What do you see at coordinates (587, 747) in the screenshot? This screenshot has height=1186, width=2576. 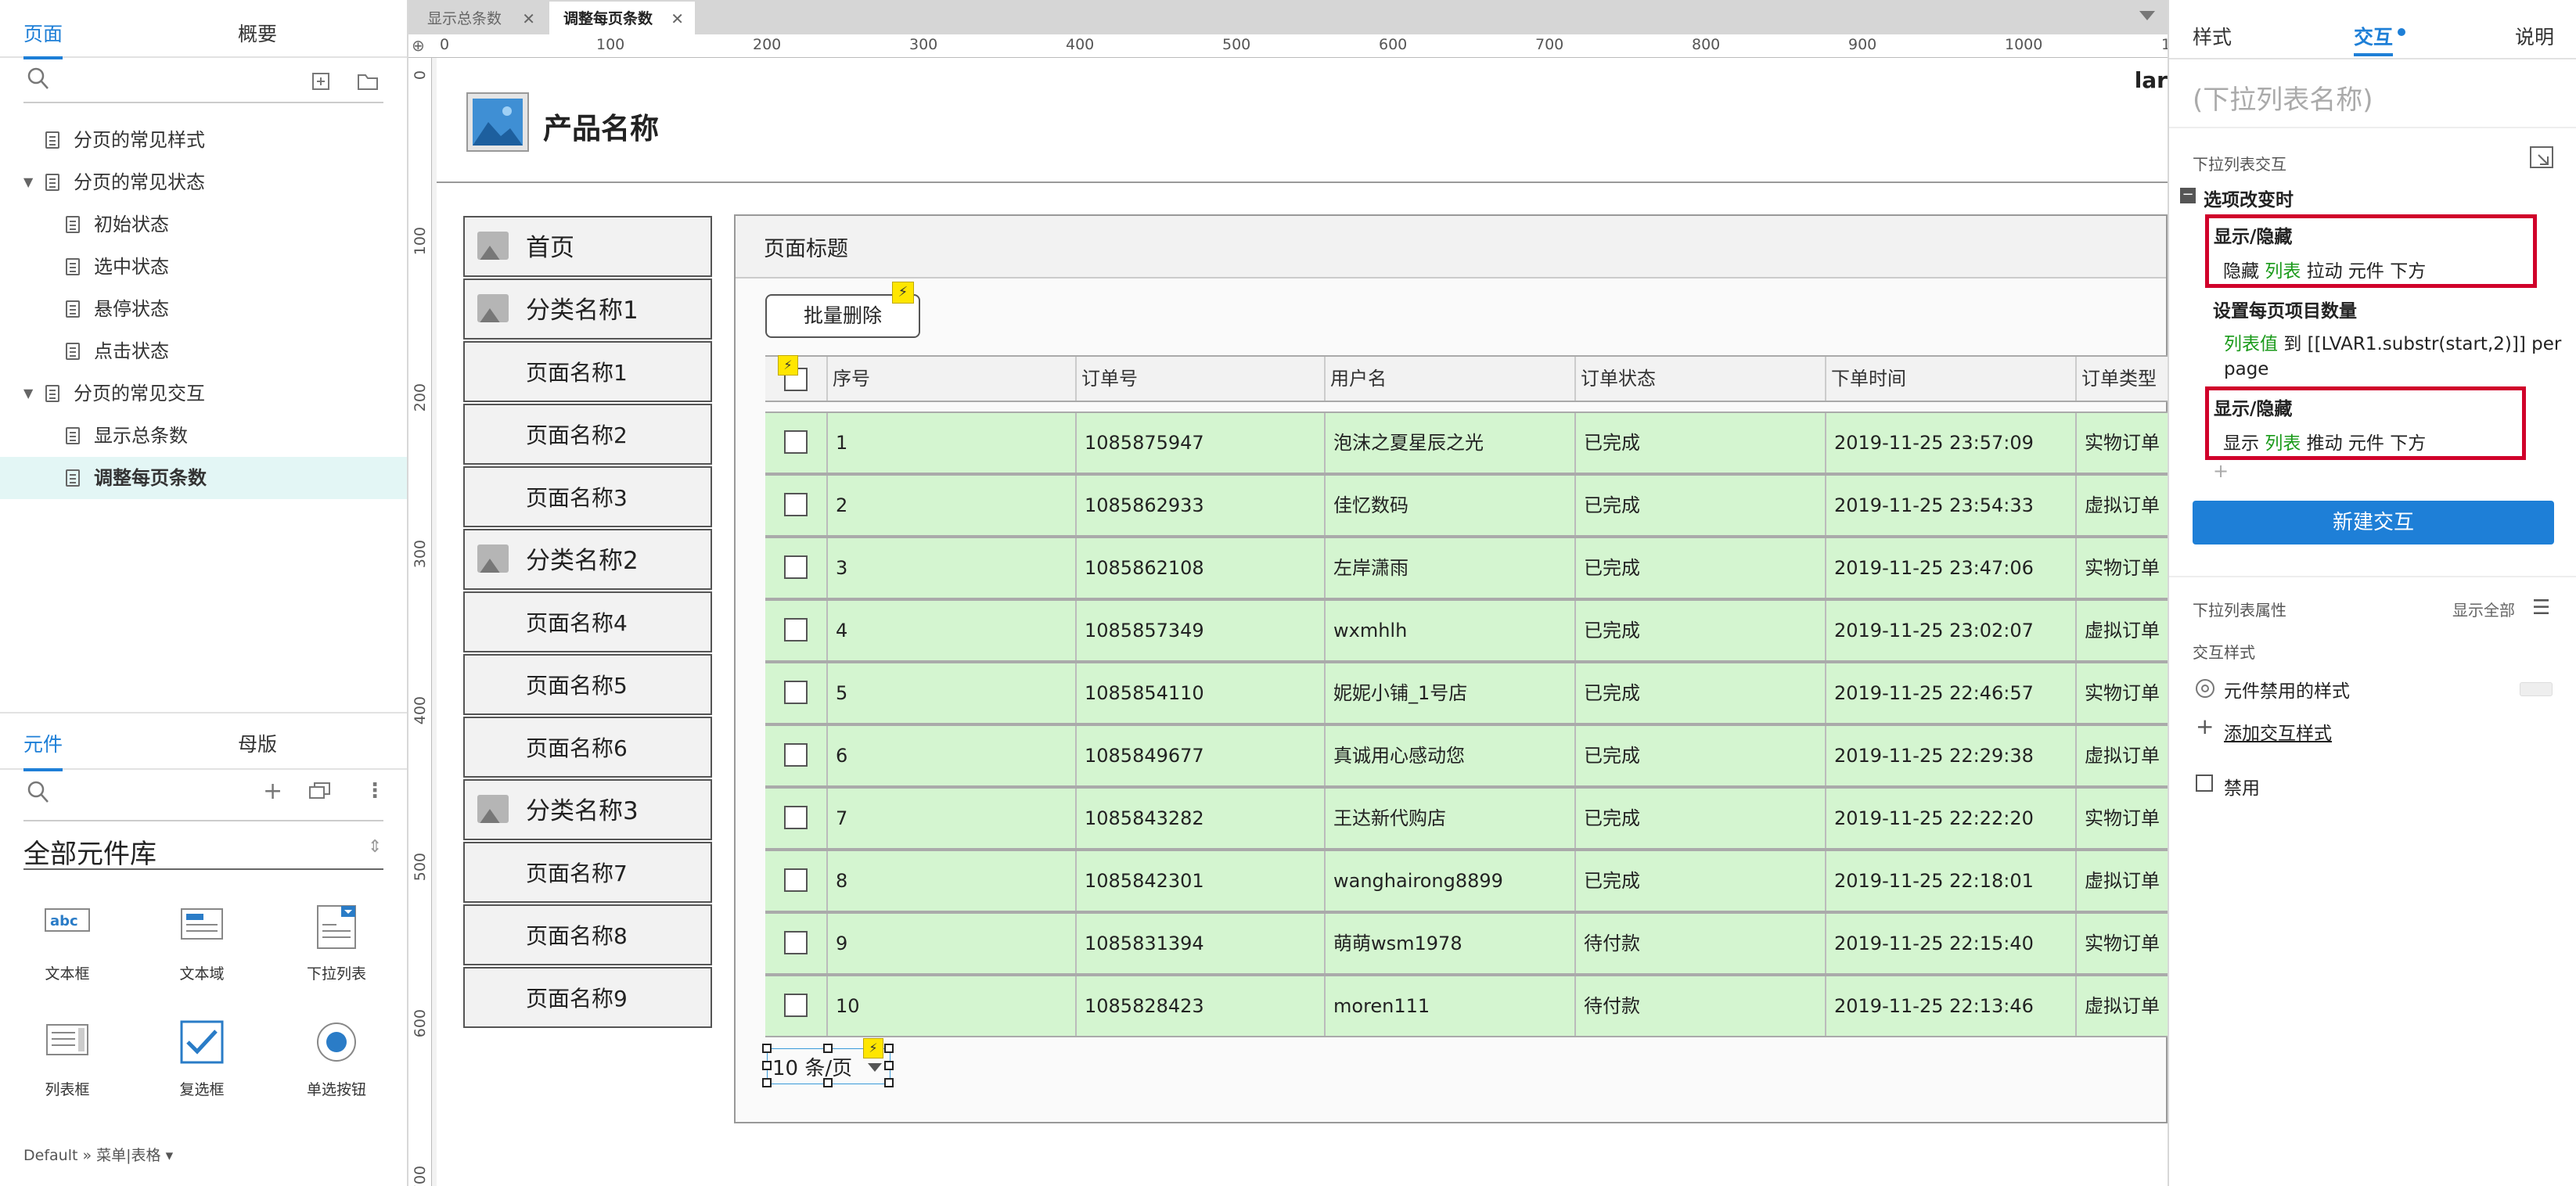 I see `nav-item-8: 页面名称6` at bounding box center [587, 747].